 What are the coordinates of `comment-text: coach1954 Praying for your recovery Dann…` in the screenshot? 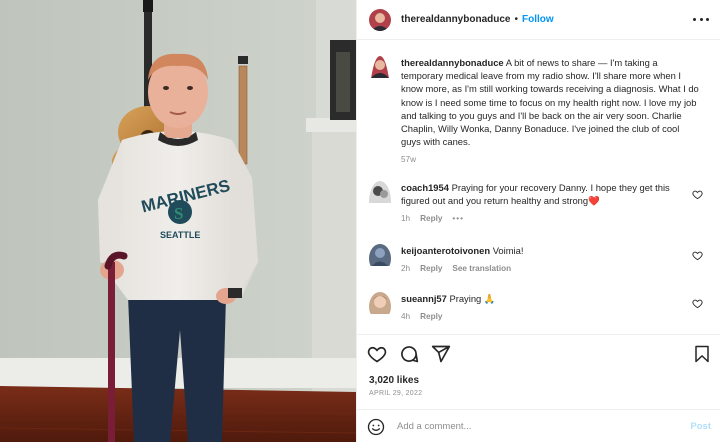 It's located at (550, 194).